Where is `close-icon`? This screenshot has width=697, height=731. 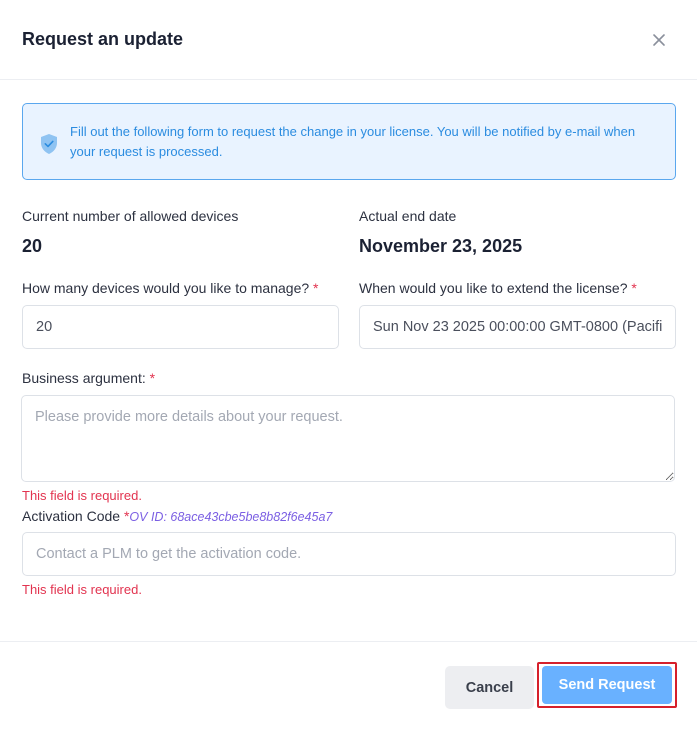
close-icon is located at coordinates (659, 40).